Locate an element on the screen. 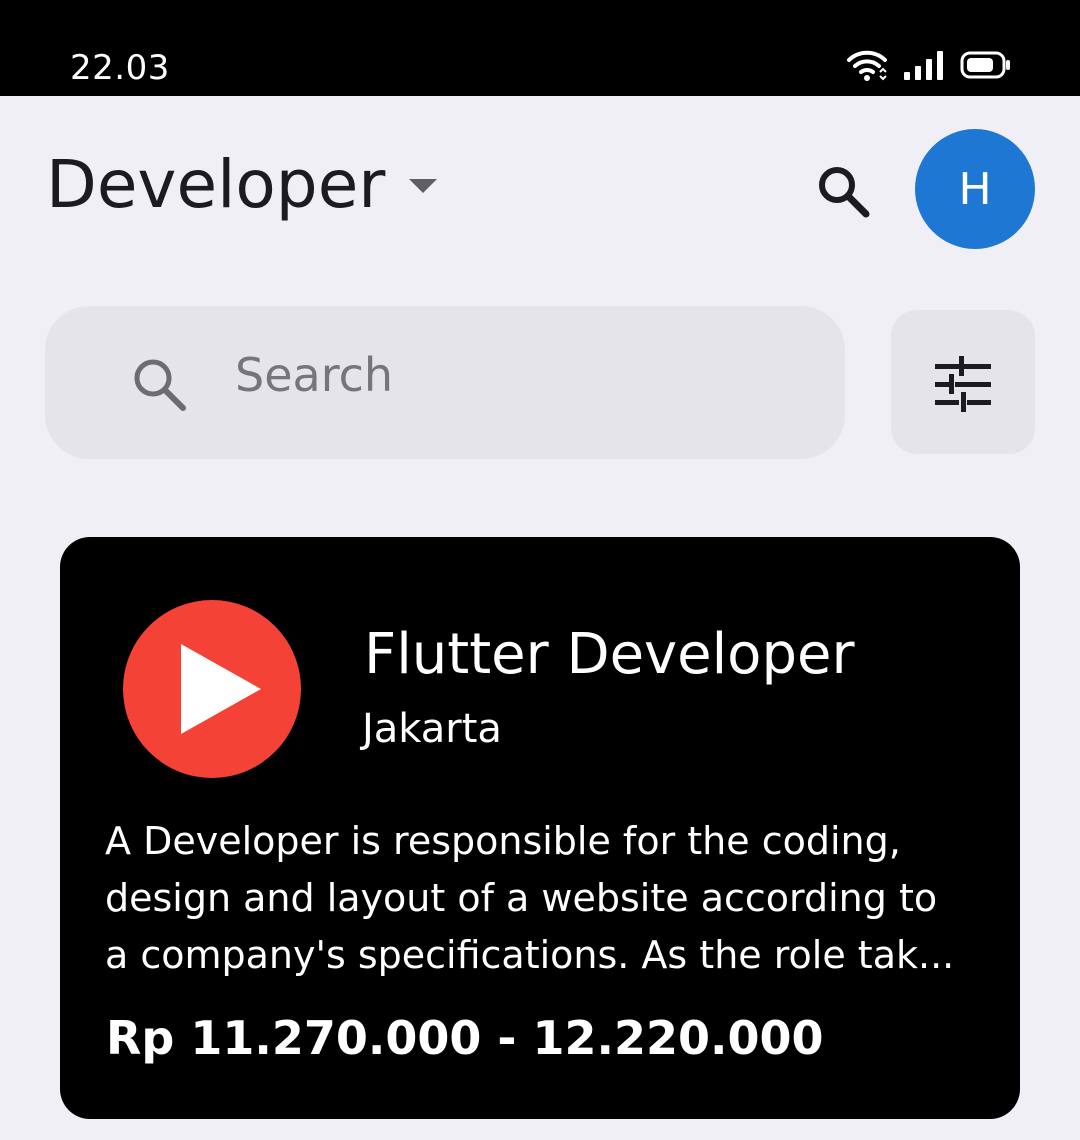 The width and height of the screenshot is (1080, 1140). play-icon is located at coordinates (221, 689).